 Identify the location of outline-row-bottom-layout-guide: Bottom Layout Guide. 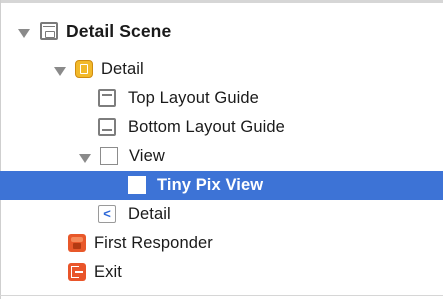
(221, 127).